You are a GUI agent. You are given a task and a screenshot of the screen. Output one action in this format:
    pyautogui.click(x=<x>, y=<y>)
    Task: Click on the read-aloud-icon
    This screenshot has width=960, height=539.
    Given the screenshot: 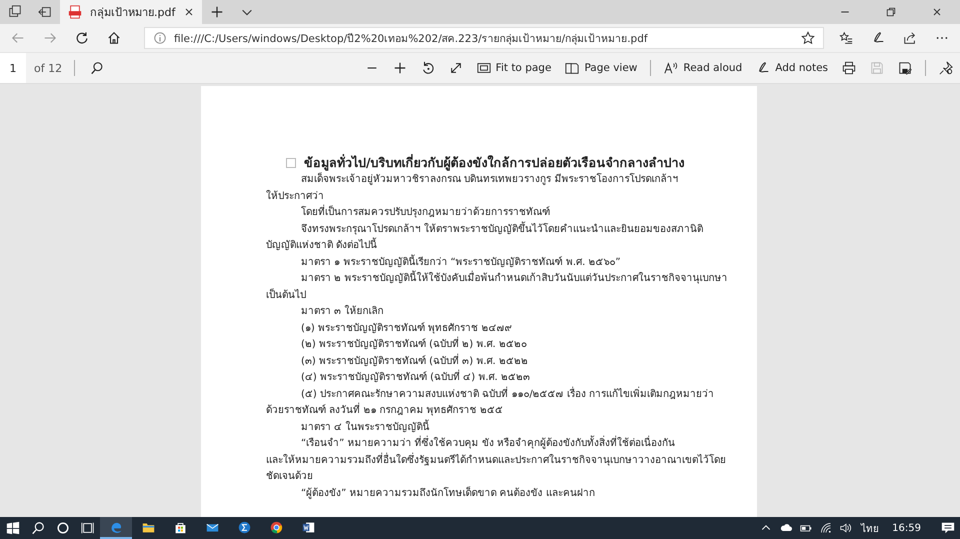 What is the action you would take?
    pyautogui.click(x=671, y=68)
    